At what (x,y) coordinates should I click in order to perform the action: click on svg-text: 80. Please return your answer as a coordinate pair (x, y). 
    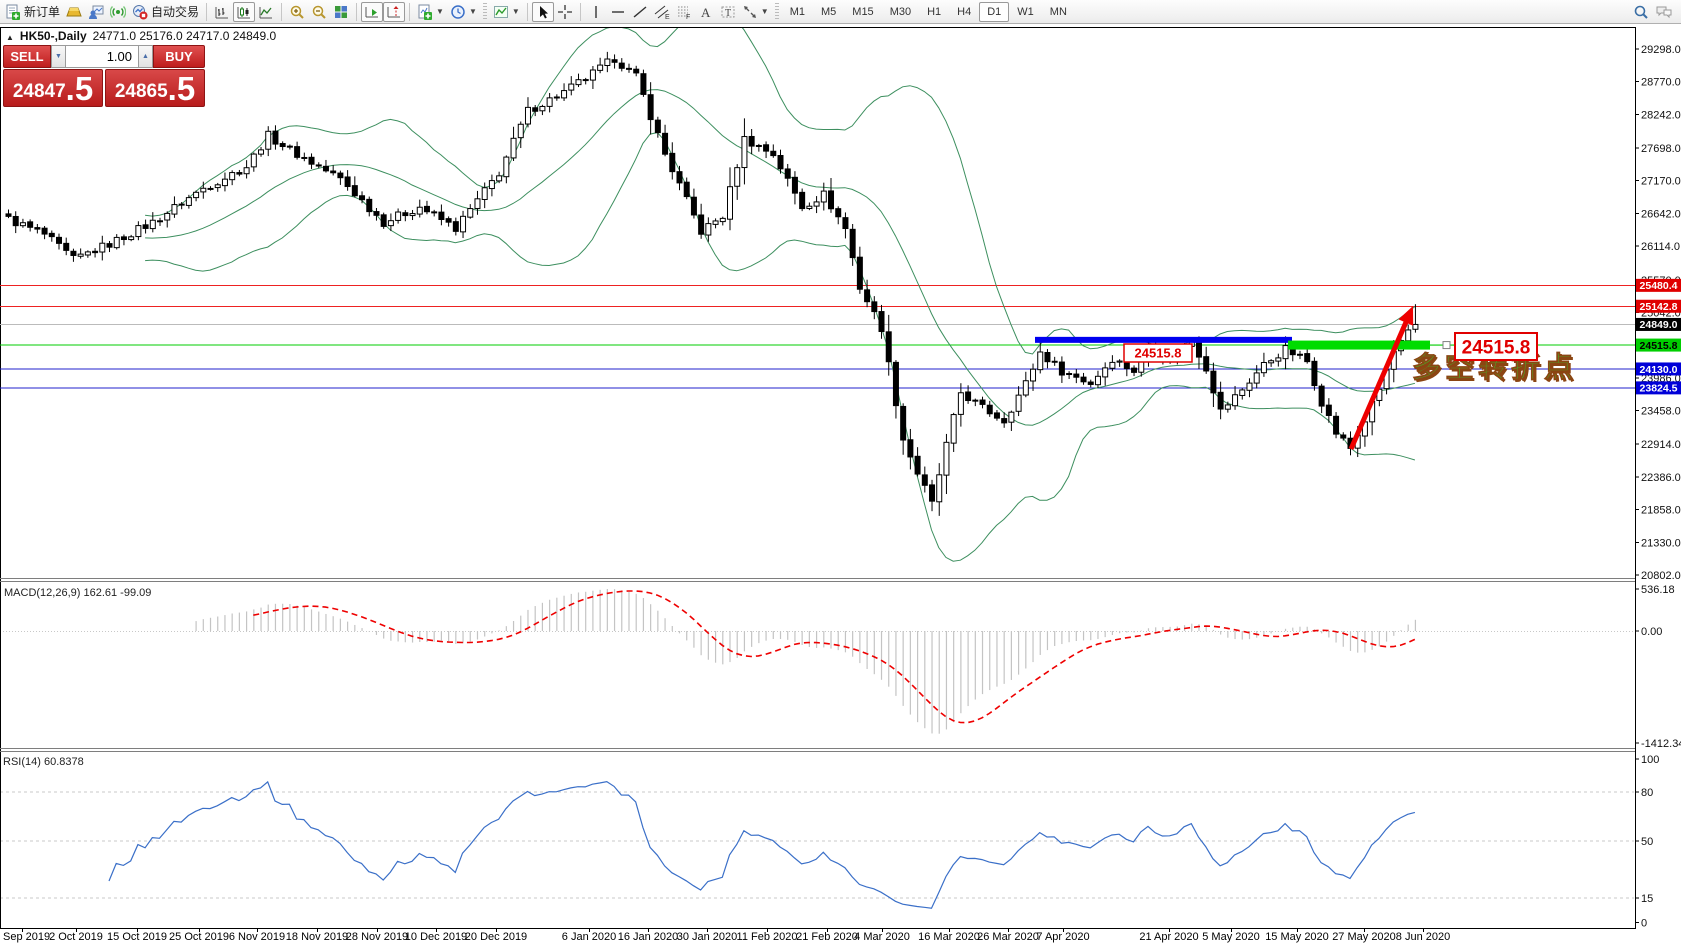
    Looking at the image, I should click on (1647, 793).